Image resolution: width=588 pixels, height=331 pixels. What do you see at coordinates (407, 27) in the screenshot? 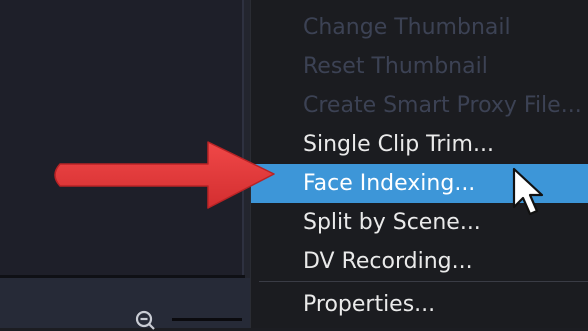
I see `menu-item-change-thumbnail: Change Thumbnail` at bounding box center [407, 27].